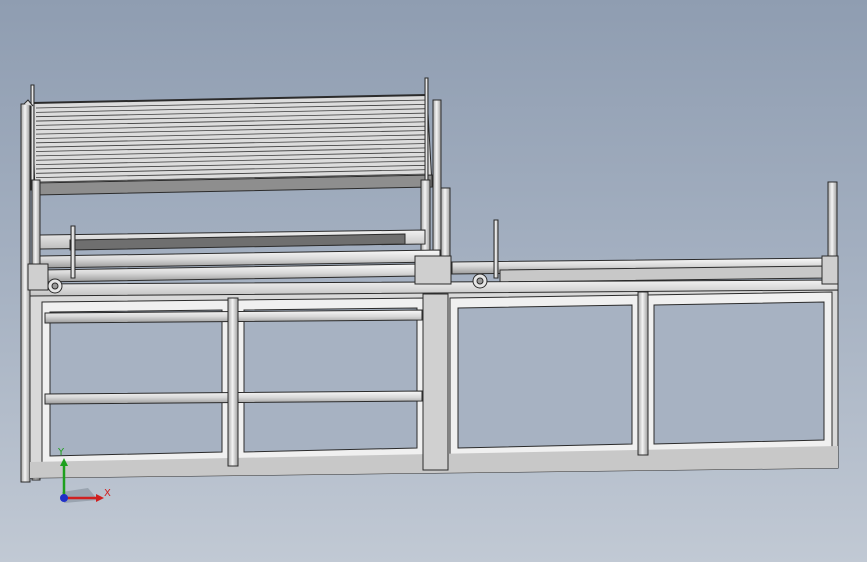  I want to click on x-axis-label: X, so click(107, 493).